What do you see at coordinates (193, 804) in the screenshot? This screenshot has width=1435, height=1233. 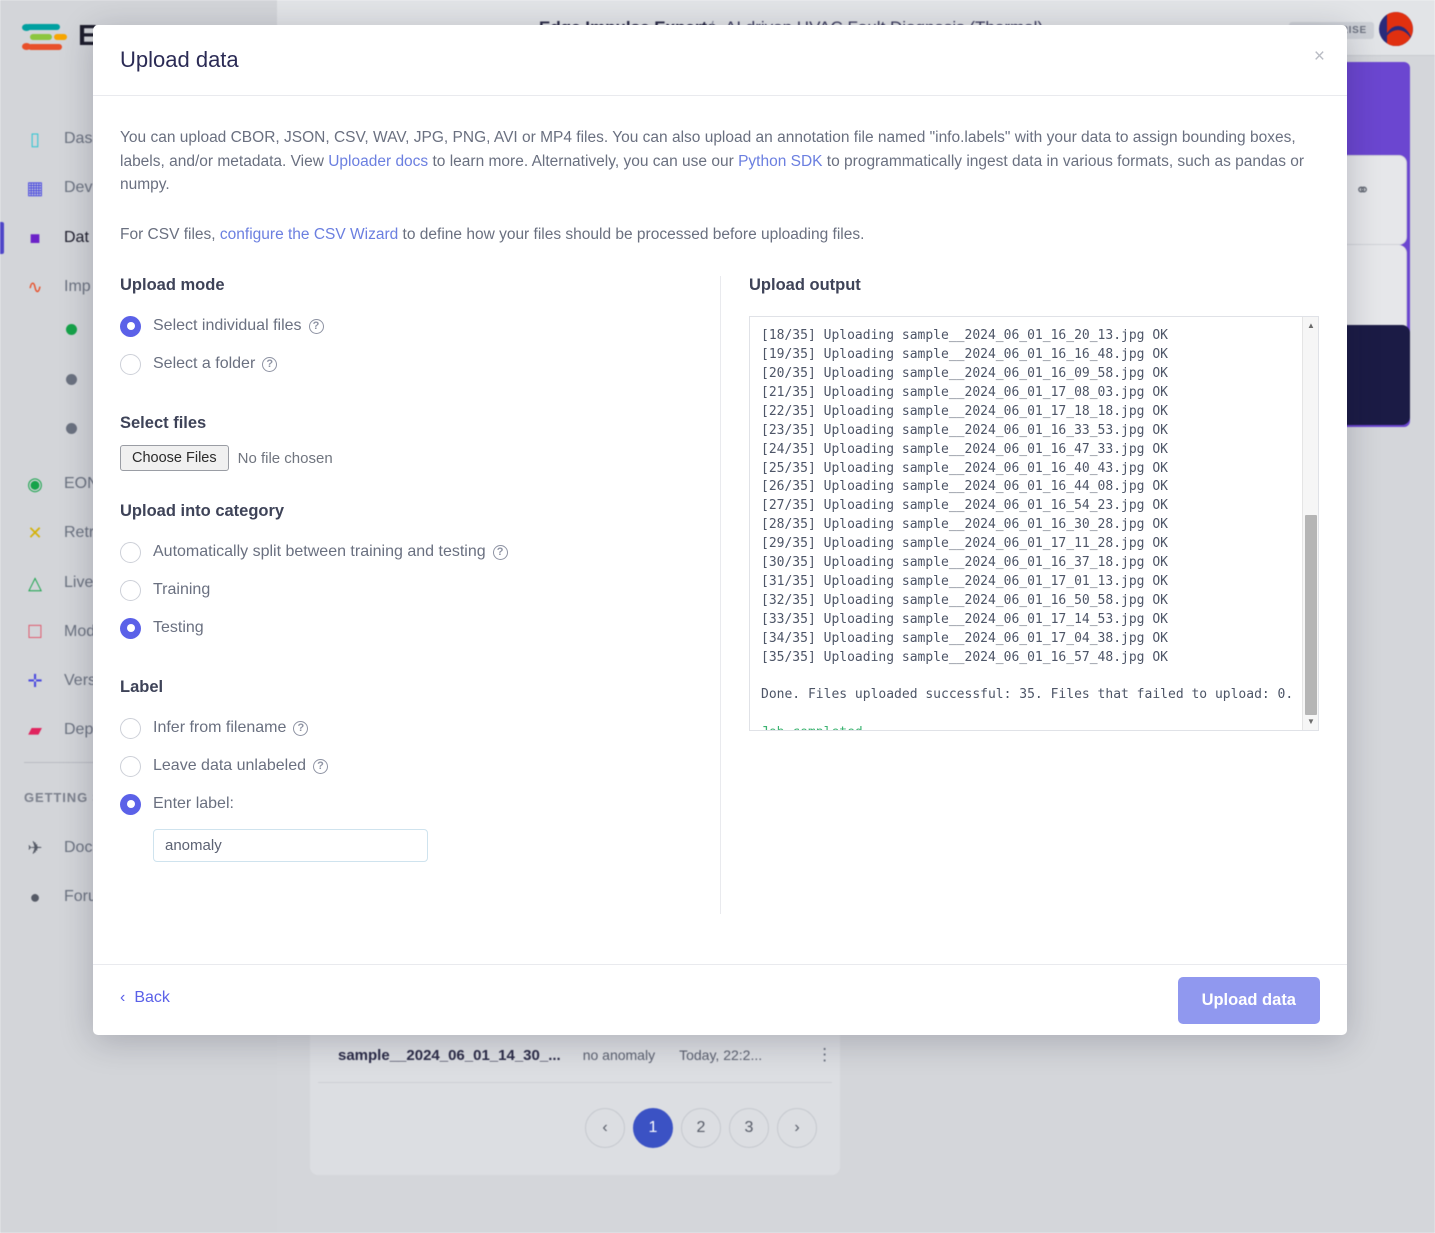 I see `radio-text: Enter label:` at bounding box center [193, 804].